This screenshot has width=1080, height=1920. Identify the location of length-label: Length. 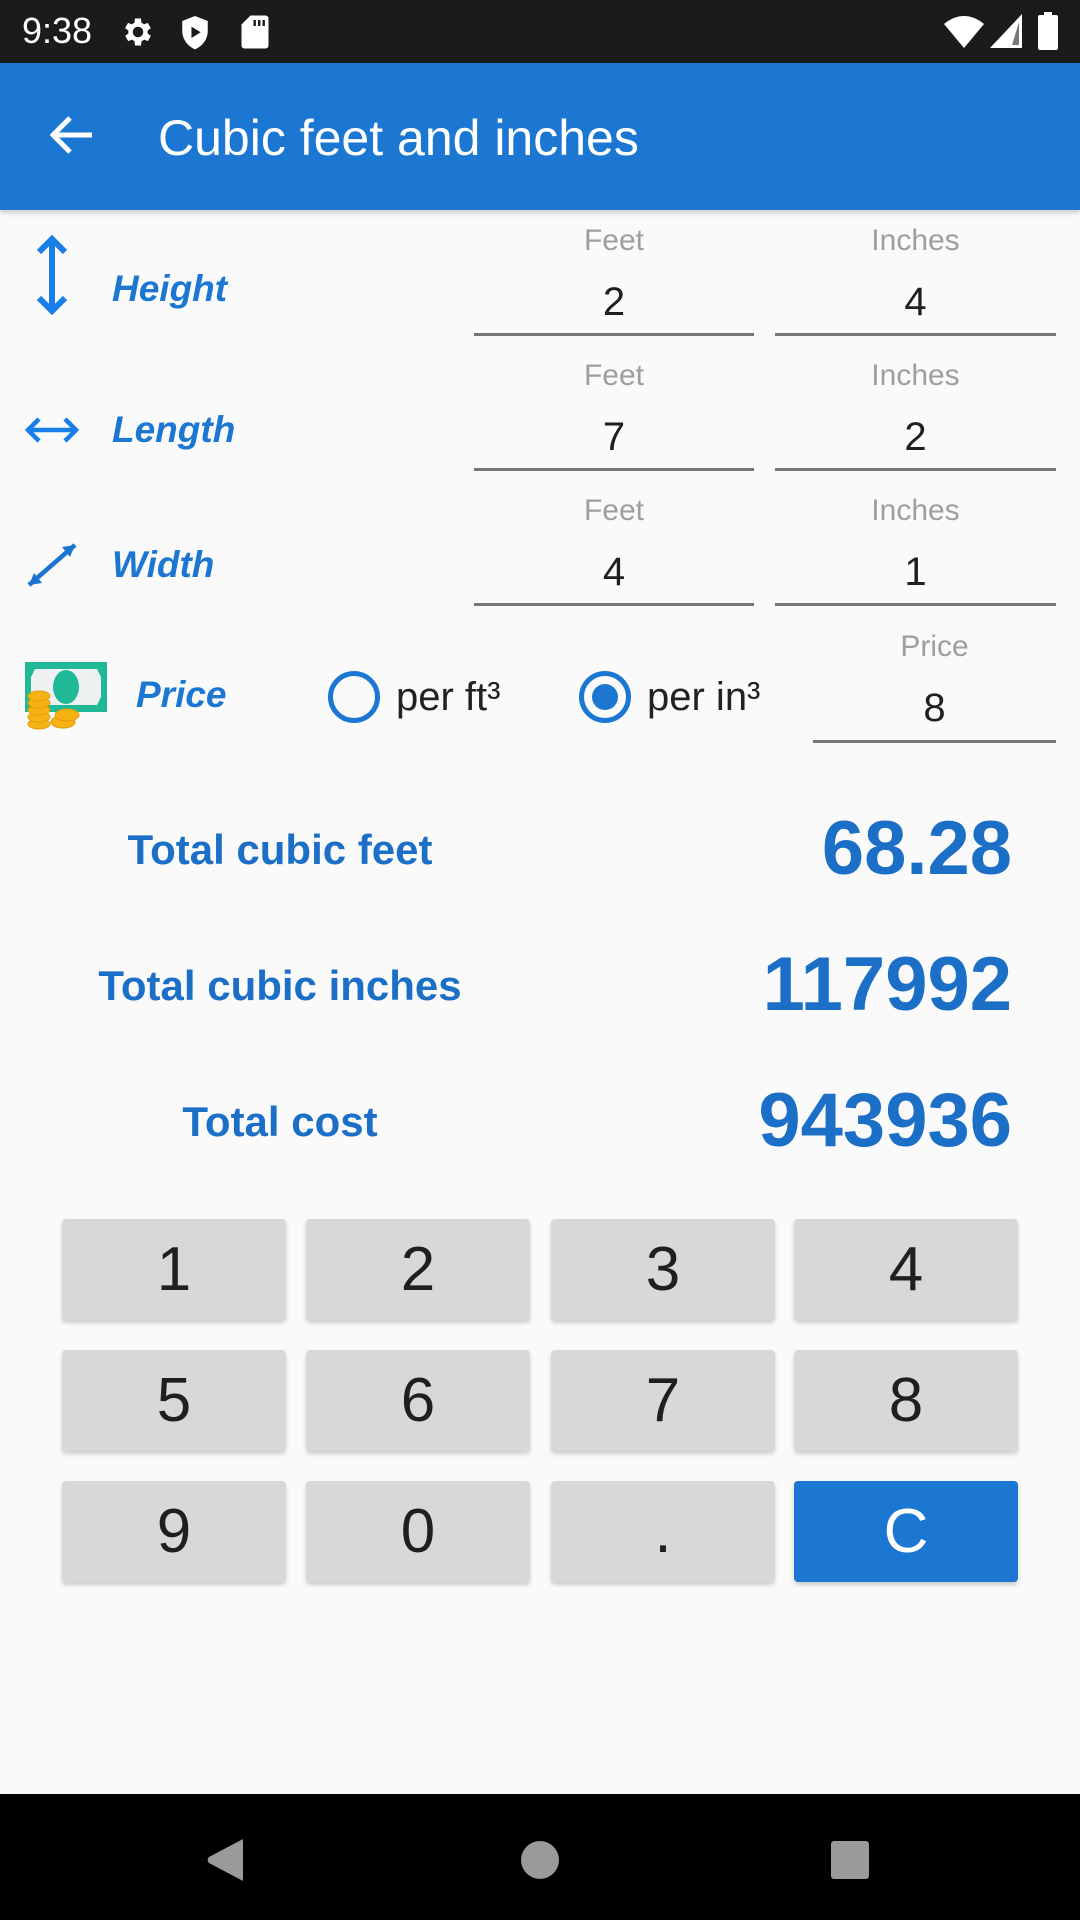
(174, 429).